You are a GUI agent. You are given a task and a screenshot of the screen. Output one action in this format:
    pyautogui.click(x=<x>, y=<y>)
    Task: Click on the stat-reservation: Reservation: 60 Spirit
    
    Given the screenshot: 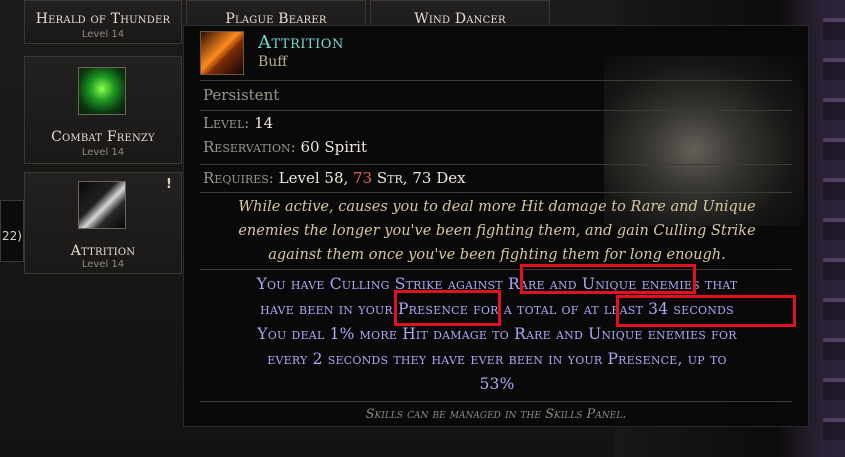 What is the action you would take?
    pyautogui.click(x=285, y=147)
    